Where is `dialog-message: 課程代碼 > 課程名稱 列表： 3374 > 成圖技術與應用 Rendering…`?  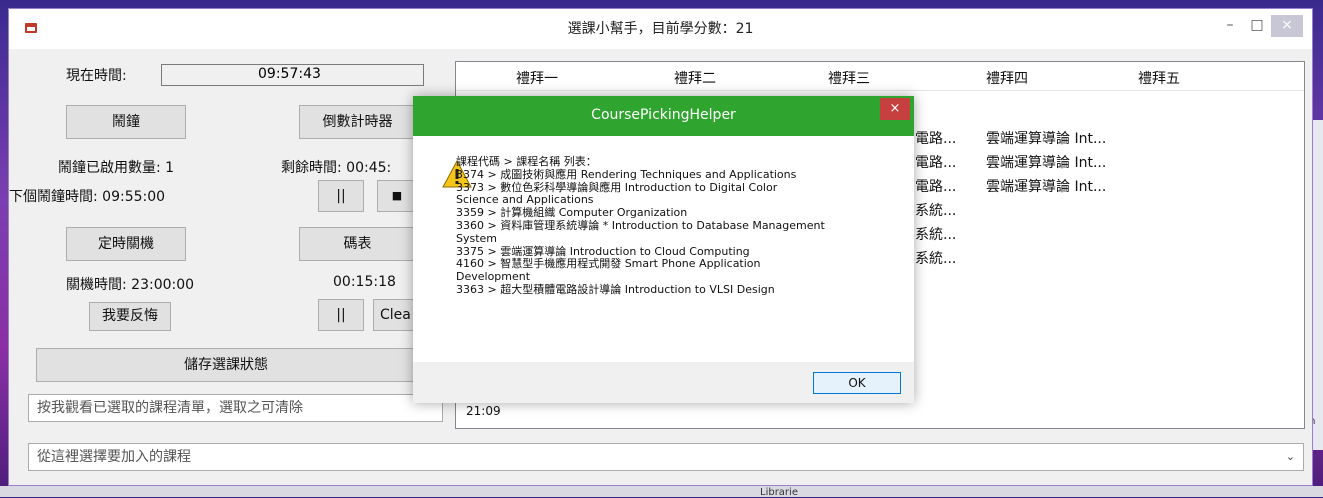
dialog-message: 課程代碼 > 課程名稱 列表： 3374 > 成圖技術與應用 Rendering… is located at coordinates (656, 226).